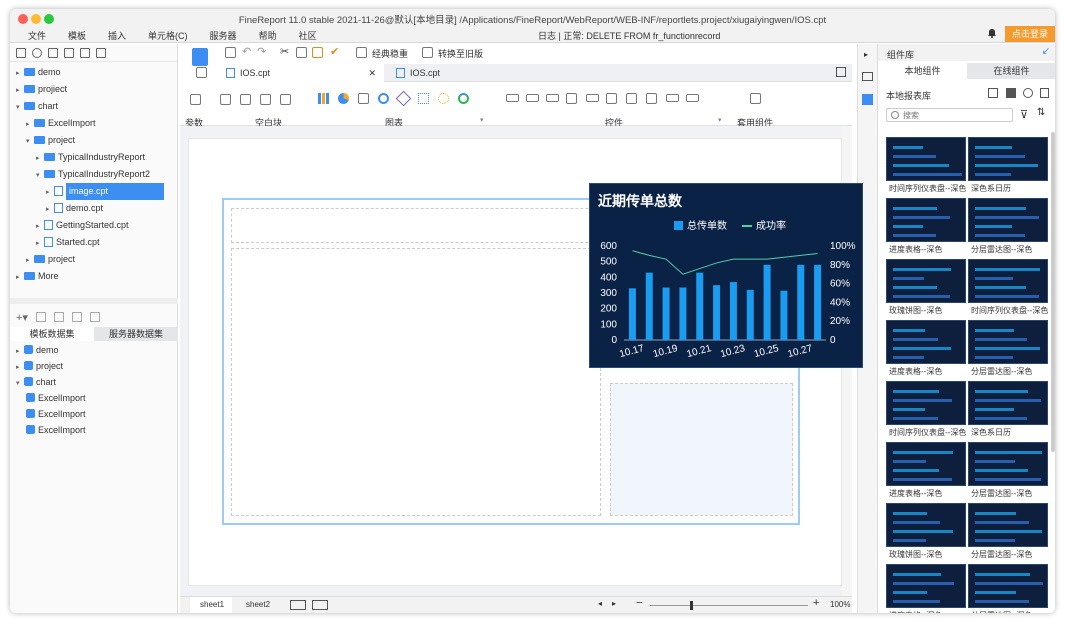 This screenshot has height=620, width=1065. Describe the element at coordinates (720, 120) in the screenshot. I see `widget-more-icon: ▾` at that location.